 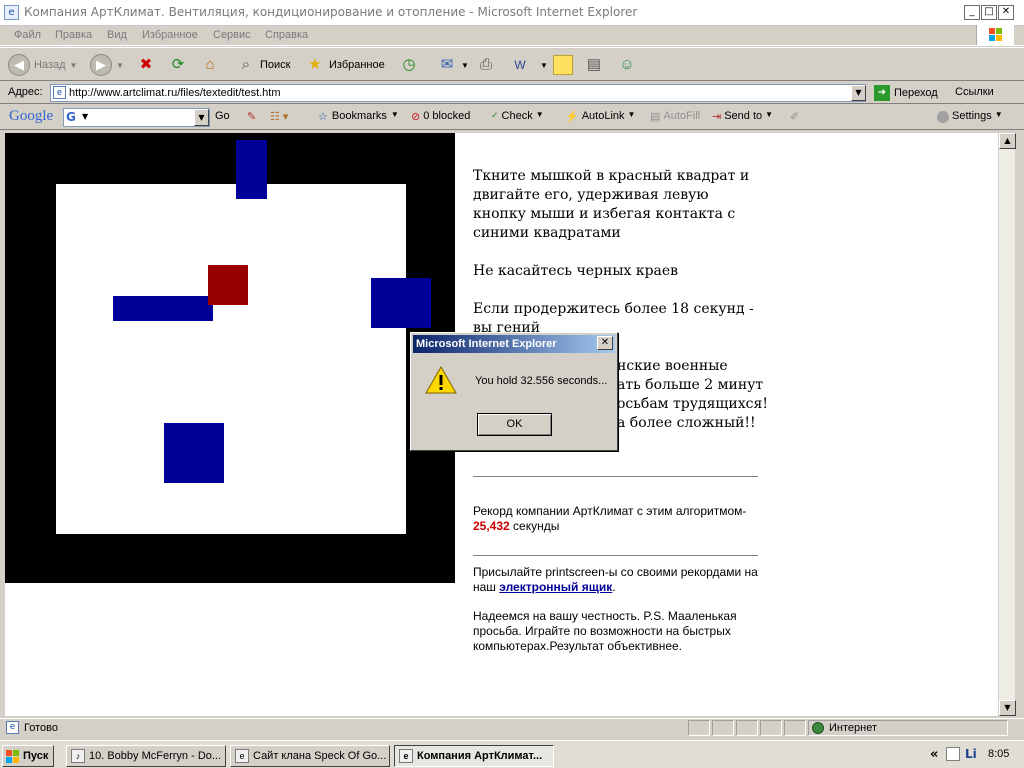 What do you see at coordinates (279, 116) in the screenshot?
I see `news-icon: ☷ ▾` at bounding box center [279, 116].